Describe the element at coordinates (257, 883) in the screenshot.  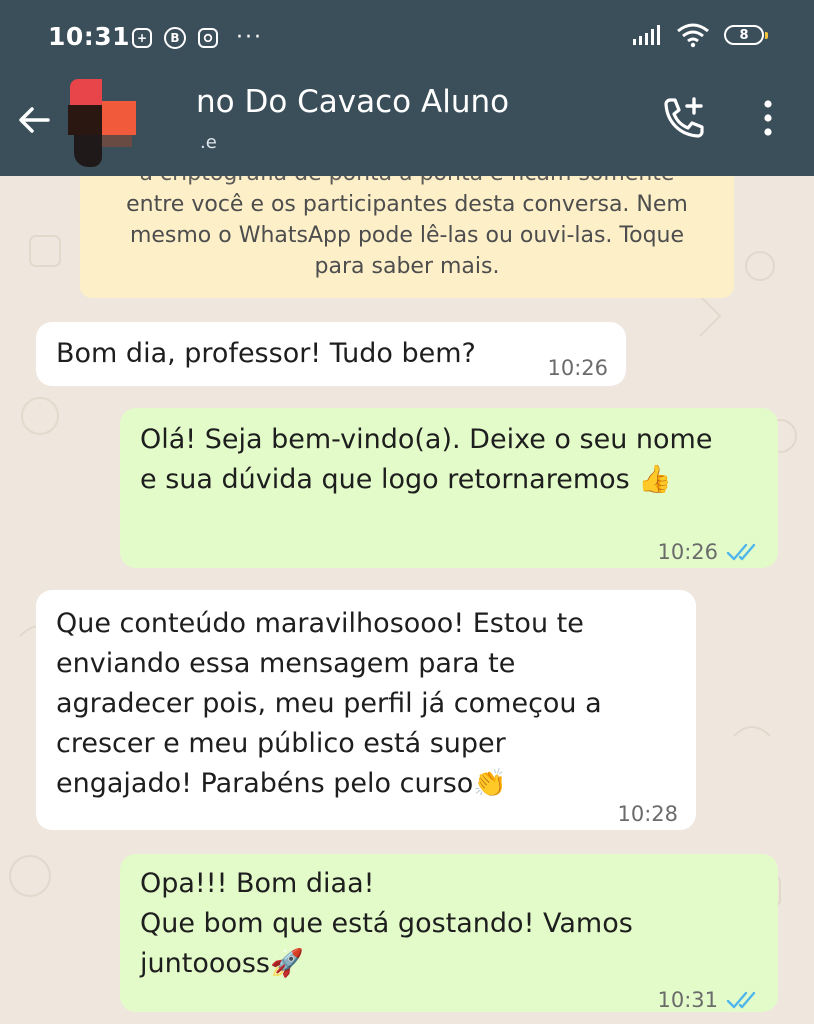
I see `message-text: Opa!!! Bom diaa!` at that location.